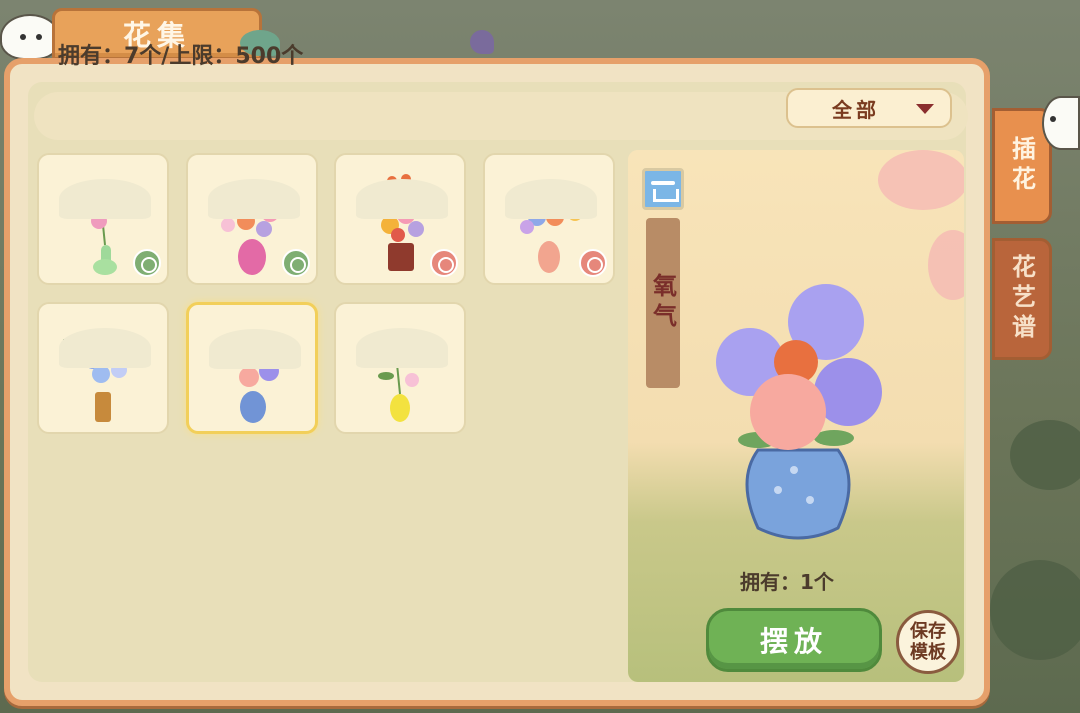 This screenshot has height=713, width=1080. Describe the element at coordinates (925, 109) in the screenshot. I see `caret-down-icon` at that location.